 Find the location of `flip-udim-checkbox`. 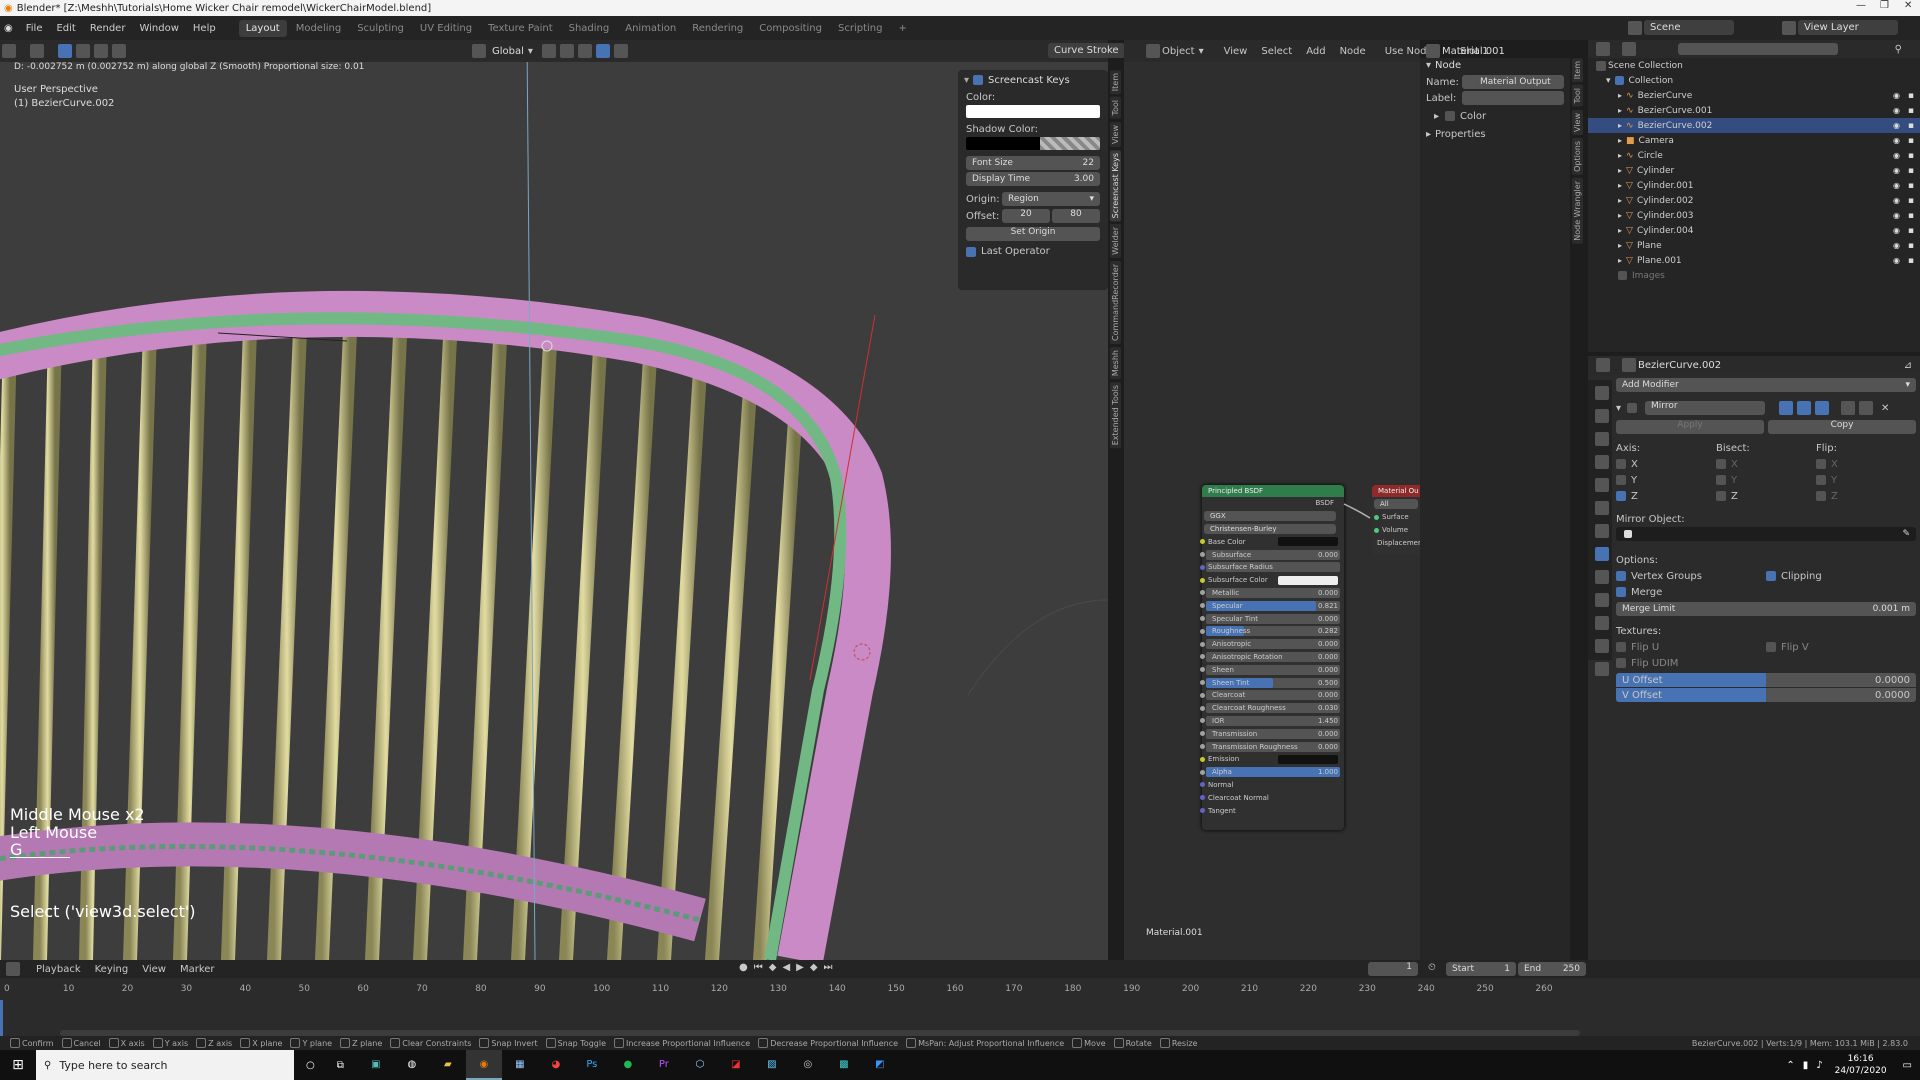

flip-udim-checkbox is located at coordinates (1621, 663).